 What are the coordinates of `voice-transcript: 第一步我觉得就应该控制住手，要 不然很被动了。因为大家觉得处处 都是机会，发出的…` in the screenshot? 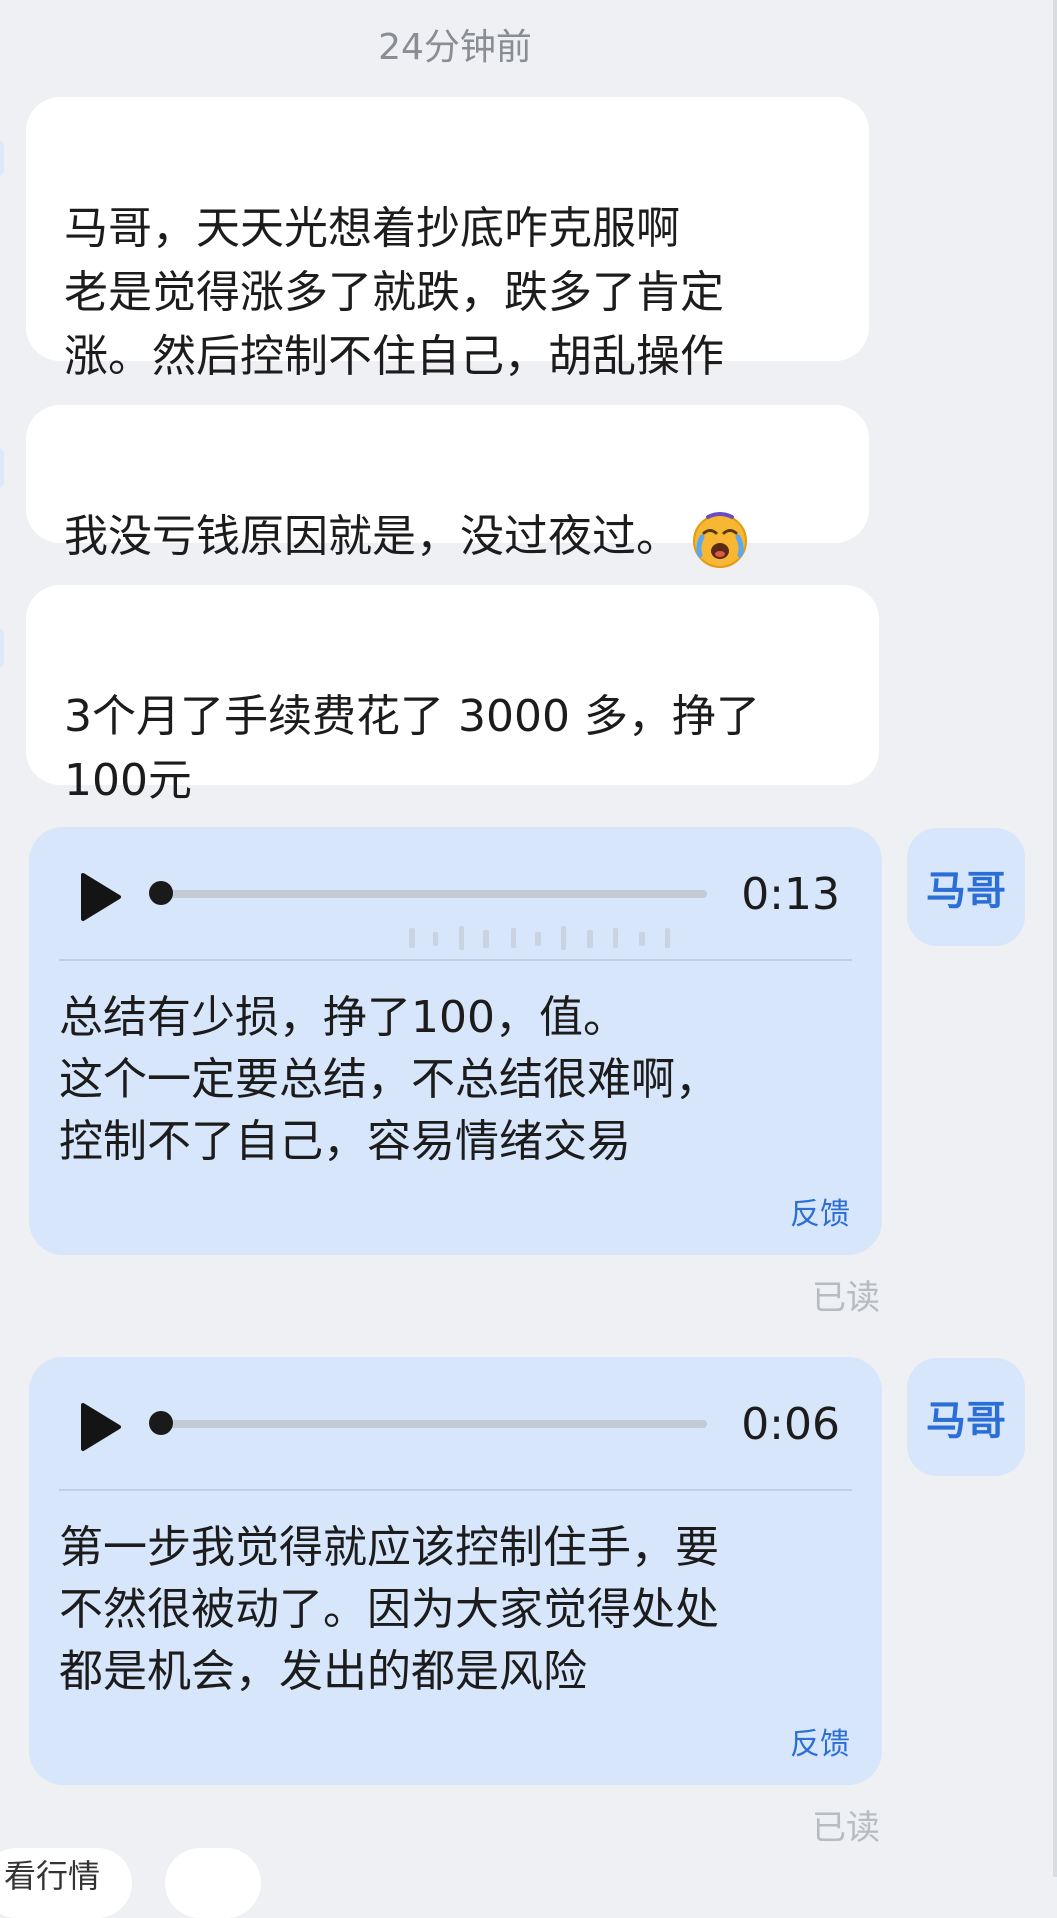 It's located at (389, 1609).